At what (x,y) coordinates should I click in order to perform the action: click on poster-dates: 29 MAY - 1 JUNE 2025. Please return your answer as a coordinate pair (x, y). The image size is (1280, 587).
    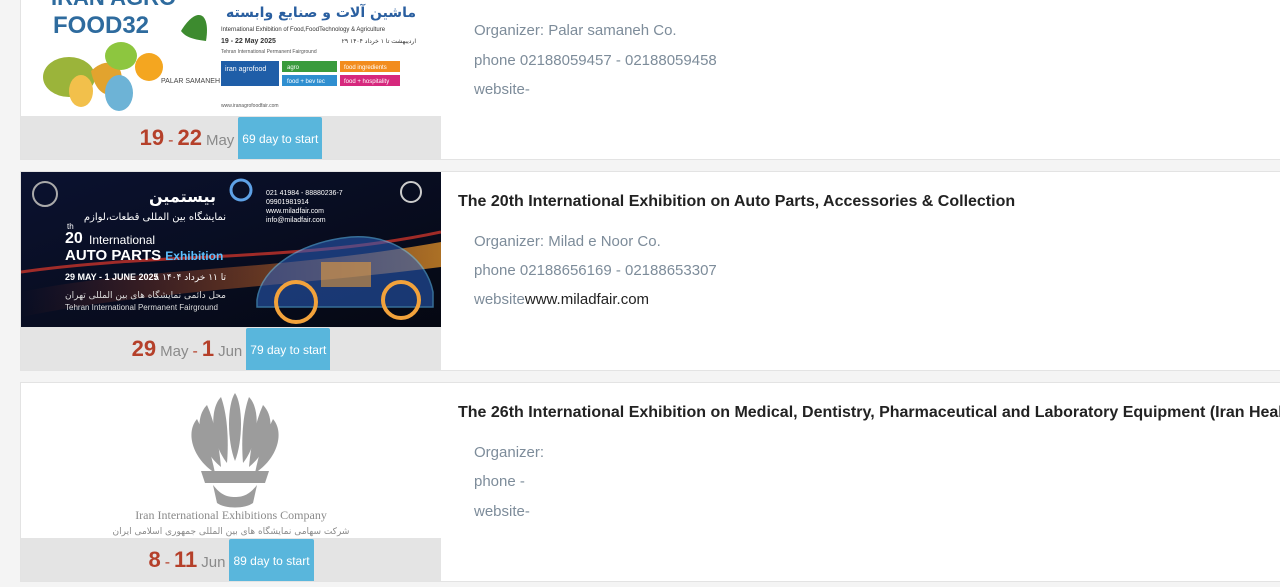
    Looking at the image, I should click on (112, 277).